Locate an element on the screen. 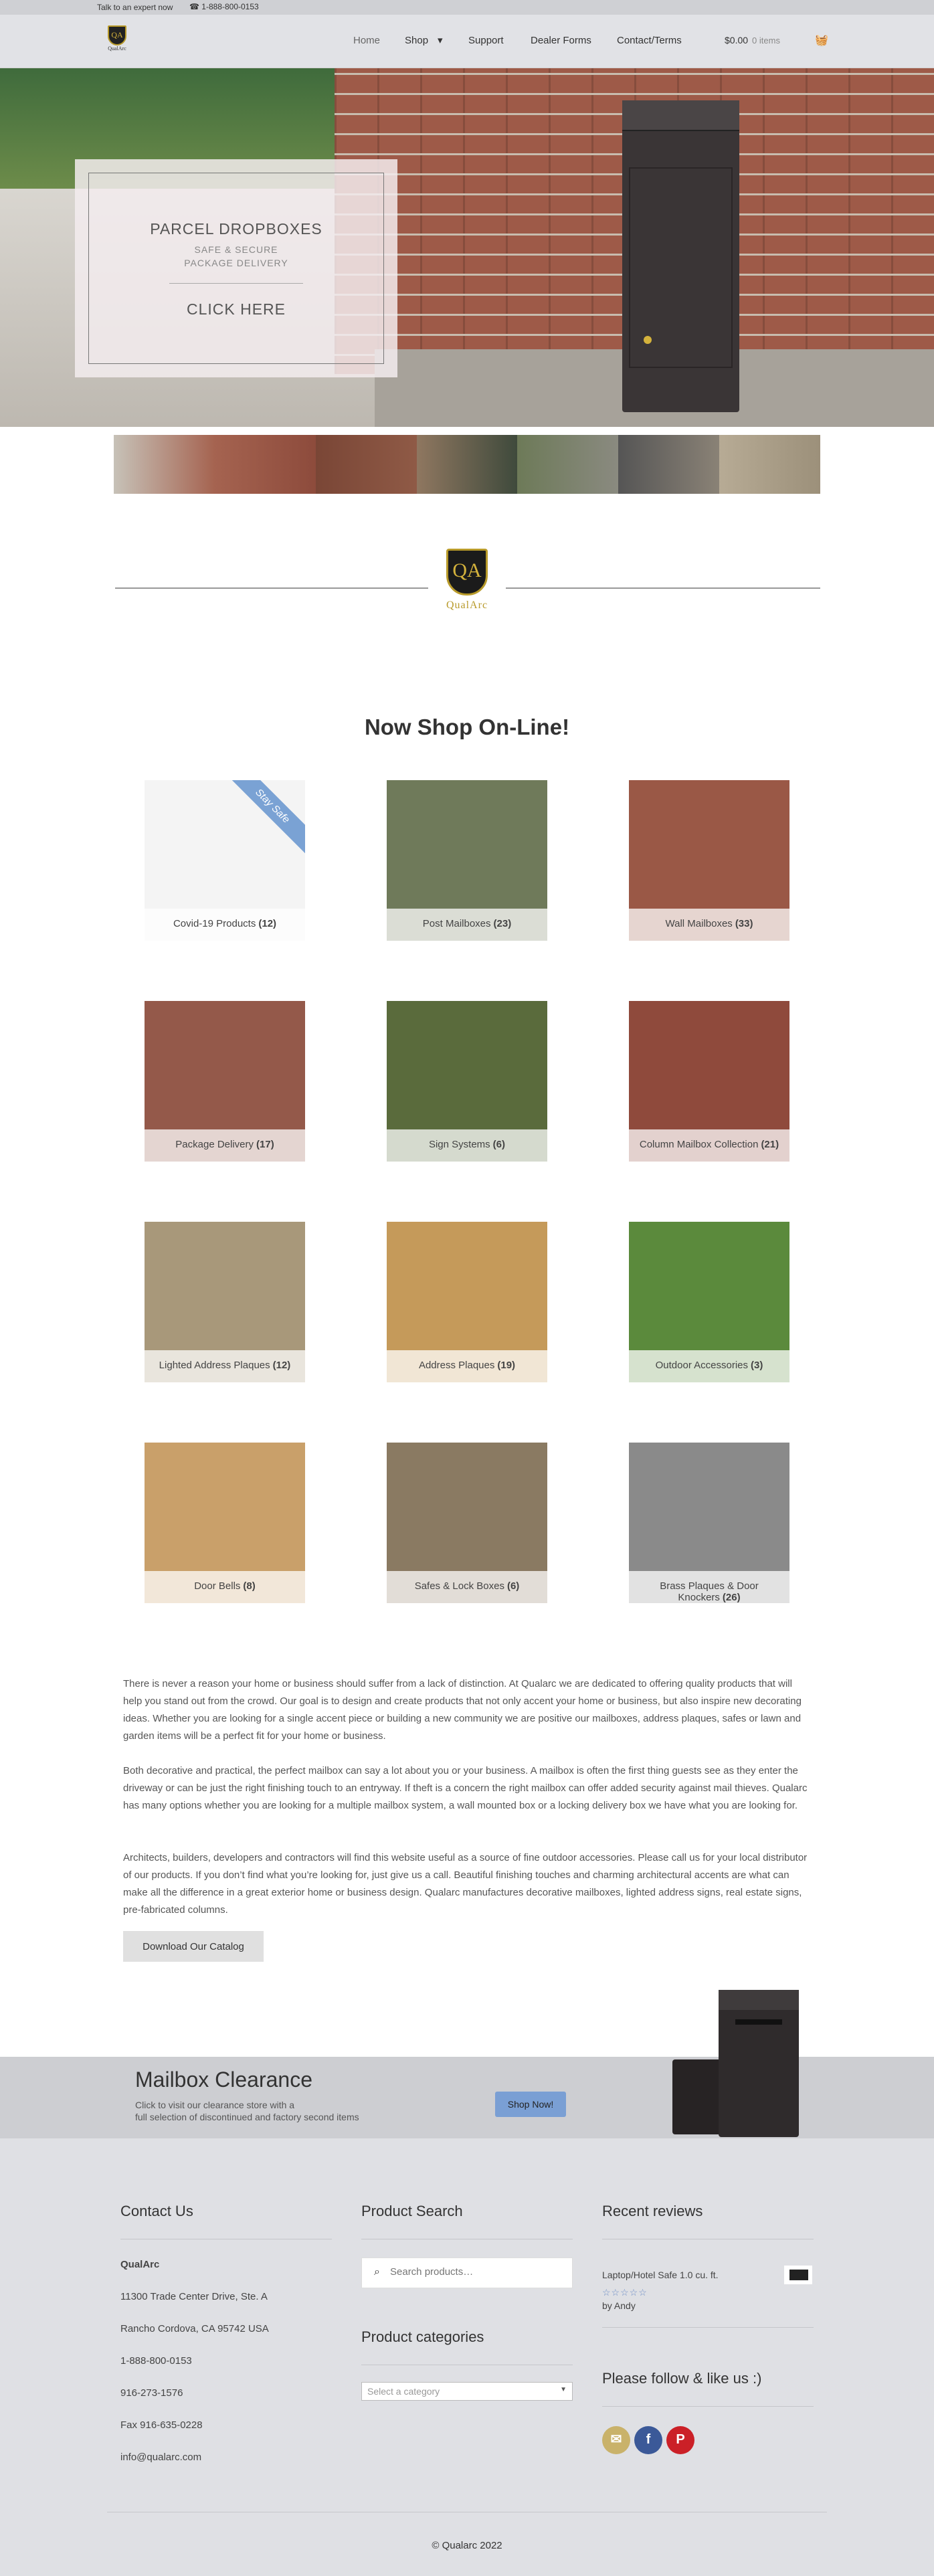 The image size is (934, 2576). category-card: Post Mailboxes (23) is located at coordinates (467, 860).